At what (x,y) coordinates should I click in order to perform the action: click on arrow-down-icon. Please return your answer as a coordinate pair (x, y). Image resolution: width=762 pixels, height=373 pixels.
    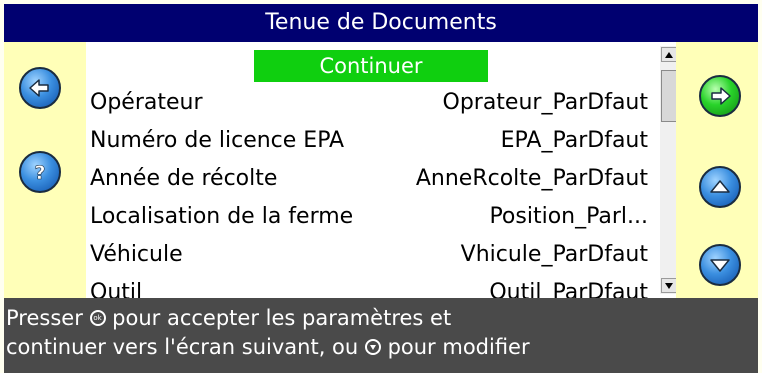
    Looking at the image, I should click on (720, 265).